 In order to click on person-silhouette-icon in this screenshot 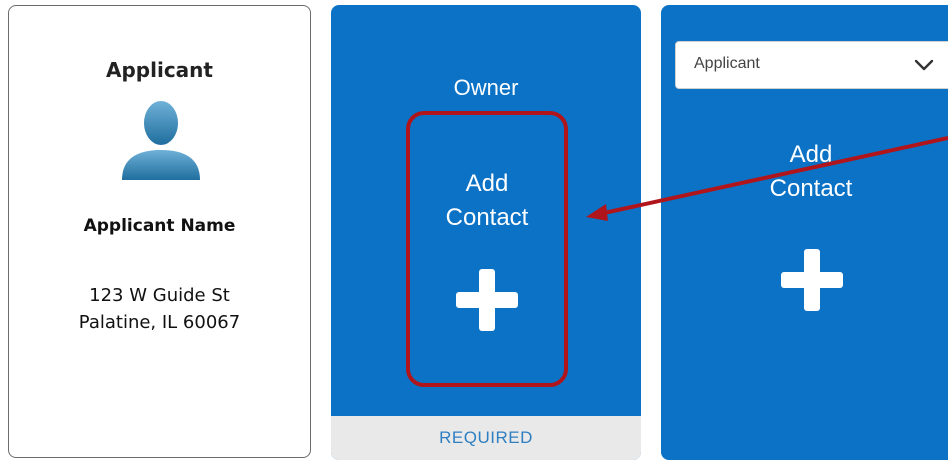, I will do `click(161, 140)`.